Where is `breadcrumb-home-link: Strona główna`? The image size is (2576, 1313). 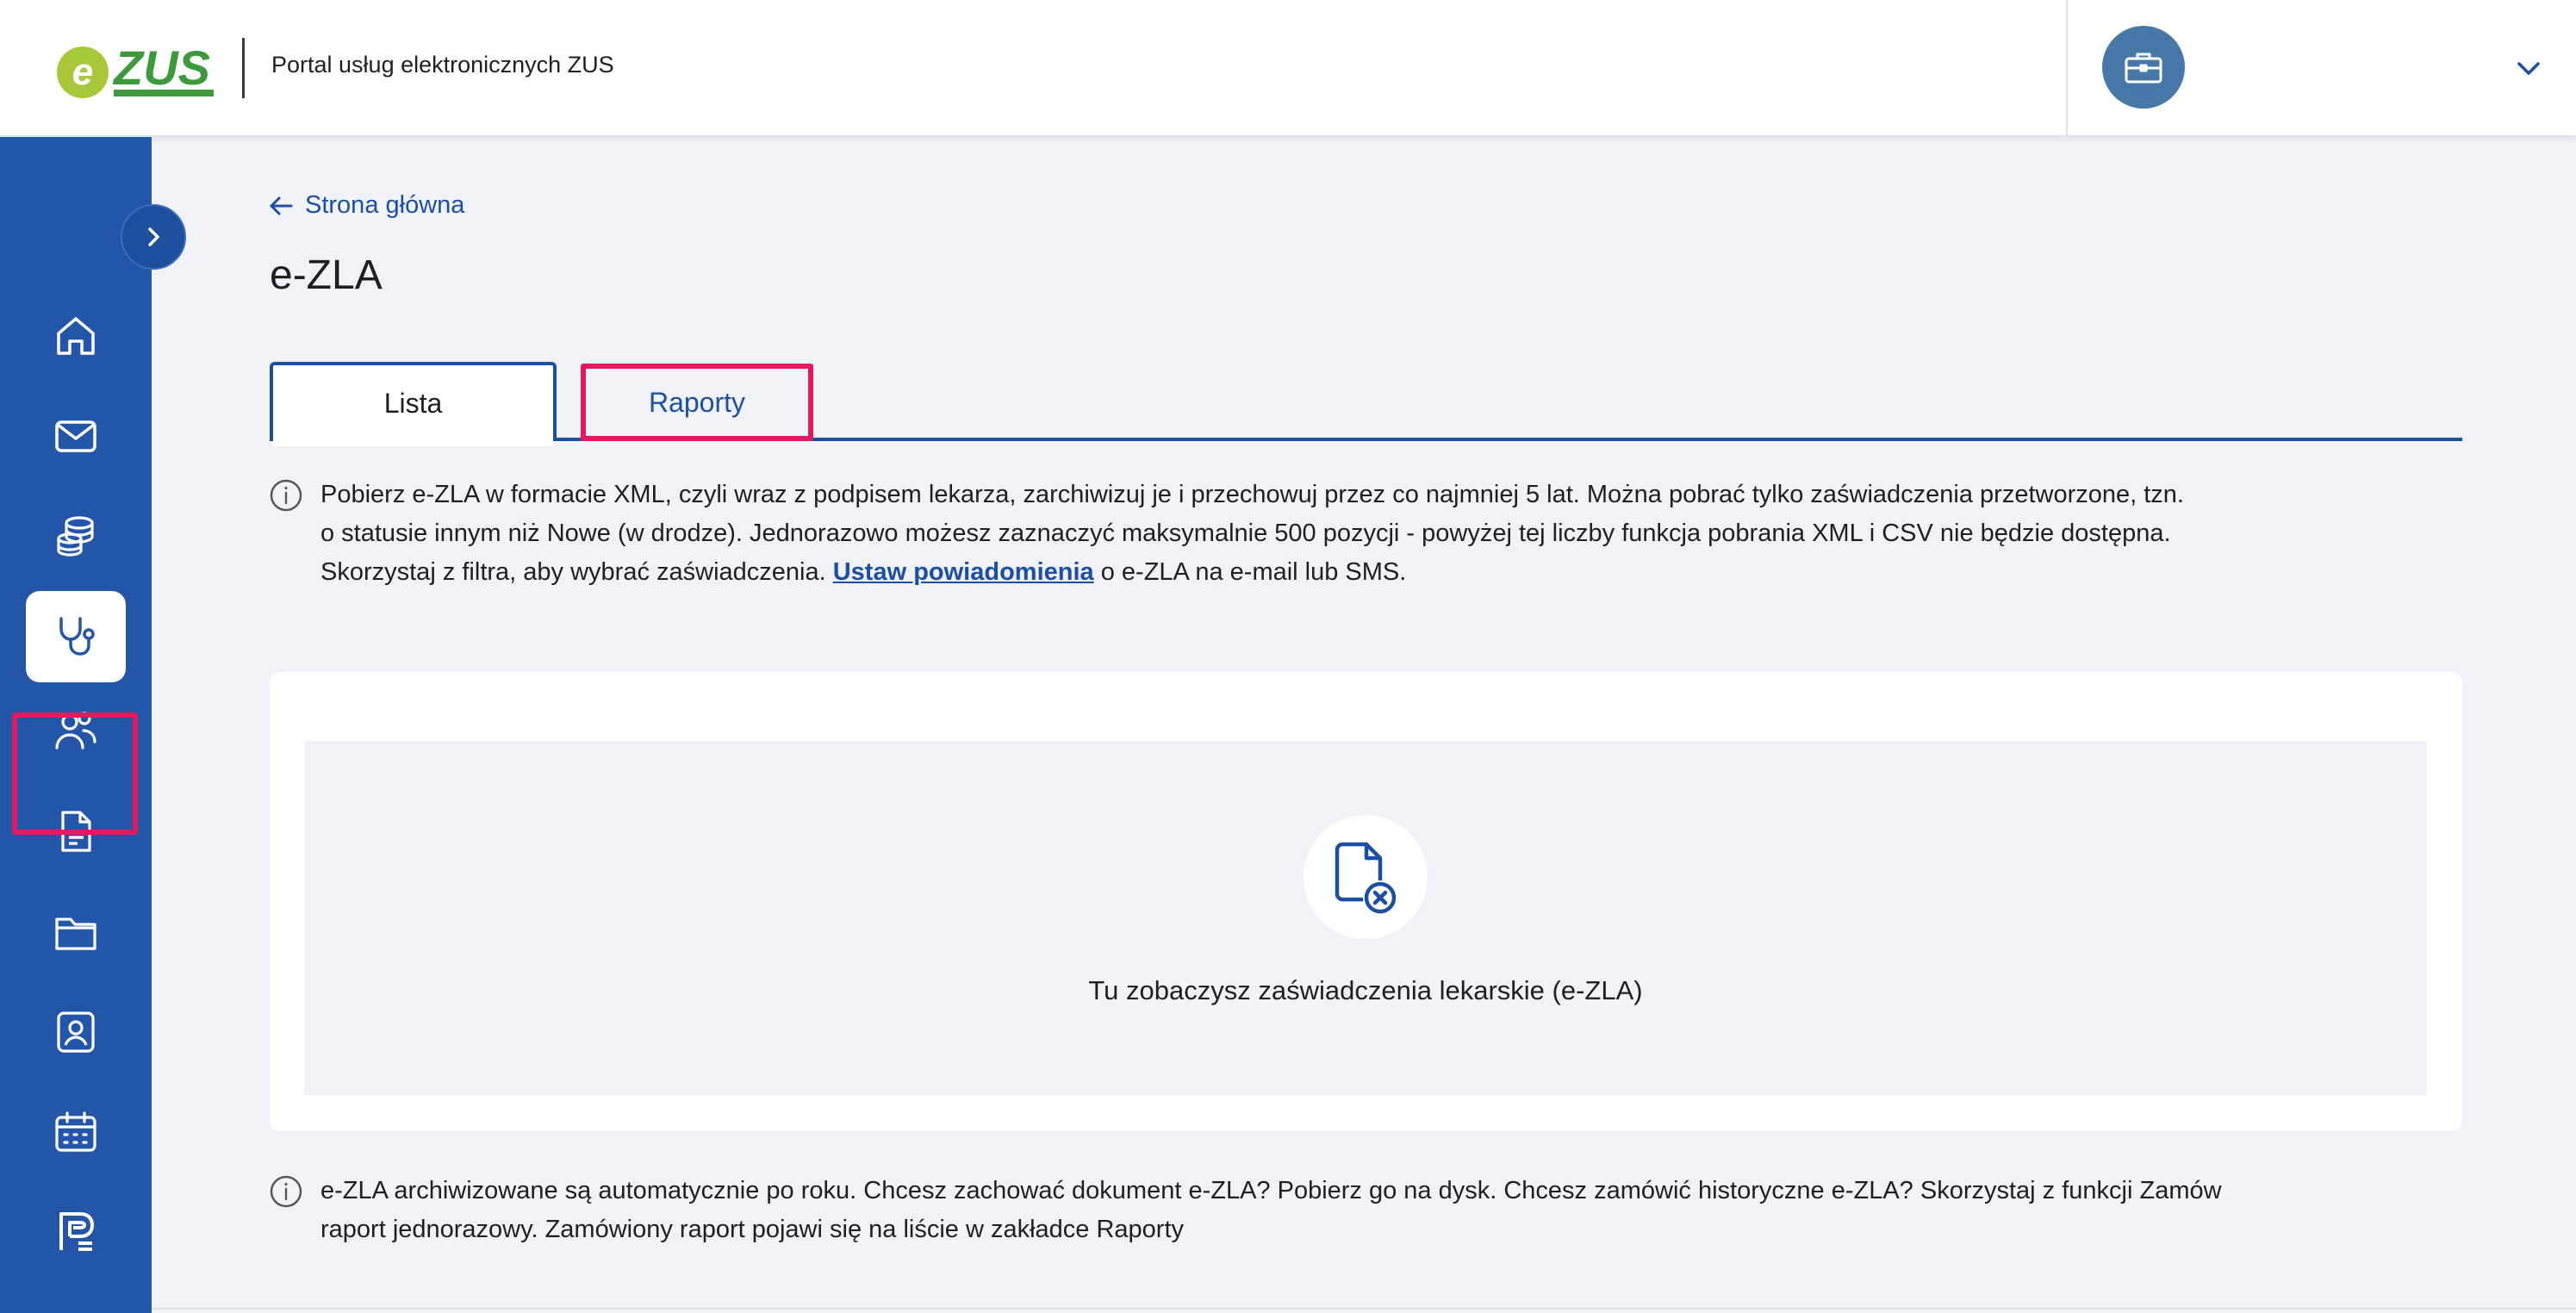 breadcrumb-home-link: Strona główna is located at coordinates (366, 205).